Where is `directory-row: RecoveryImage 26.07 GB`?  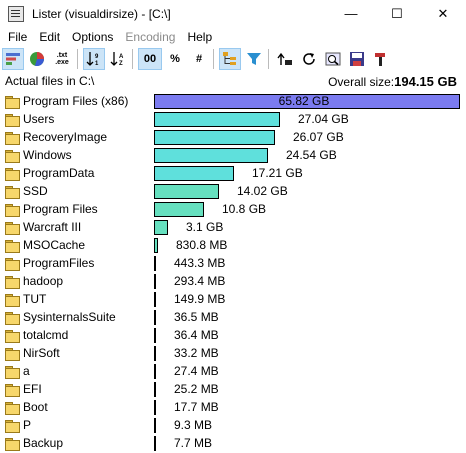
directory-row: RecoveryImage 26.07 GB is located at coordinates (233, 138).